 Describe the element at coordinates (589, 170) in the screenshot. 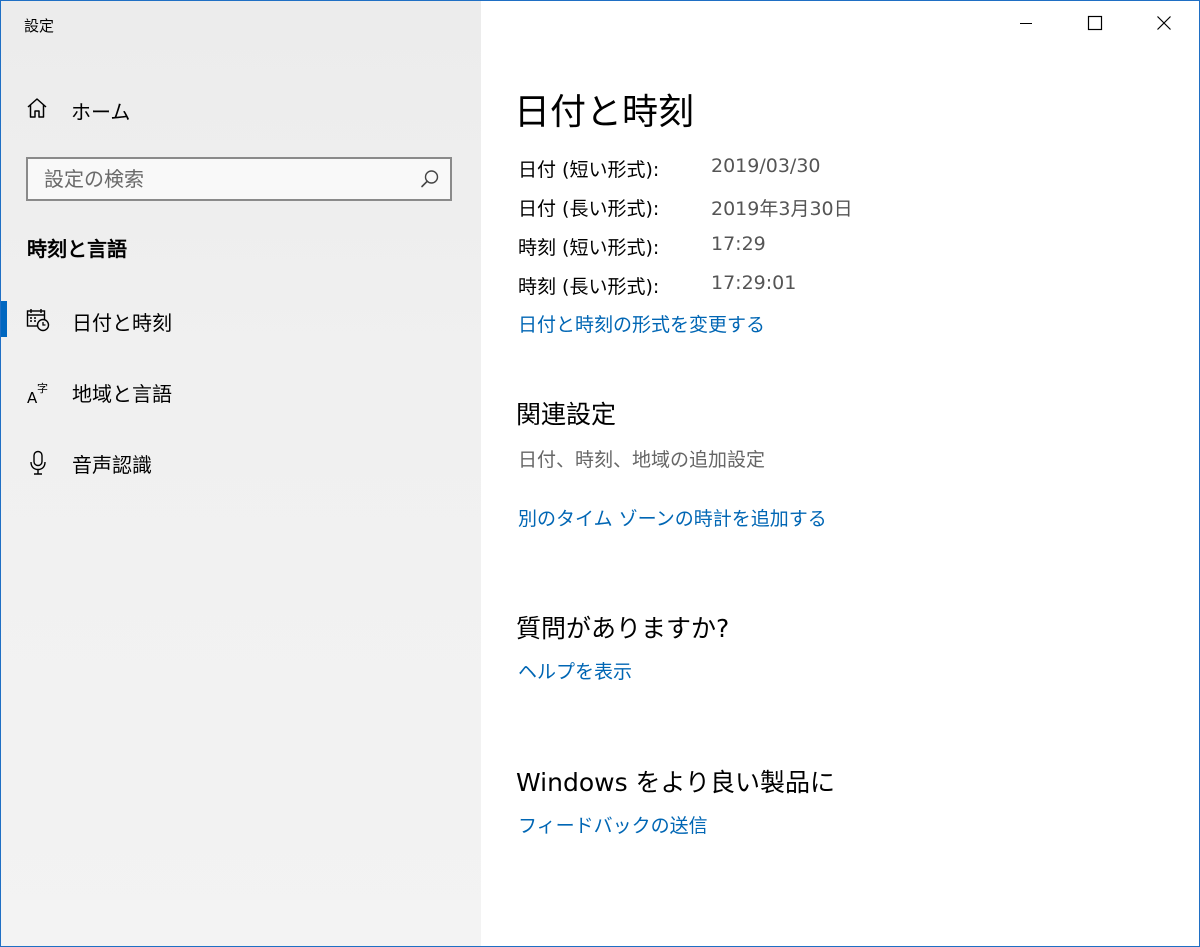

I see `row-label: 日付 (短い形式):` at that location.